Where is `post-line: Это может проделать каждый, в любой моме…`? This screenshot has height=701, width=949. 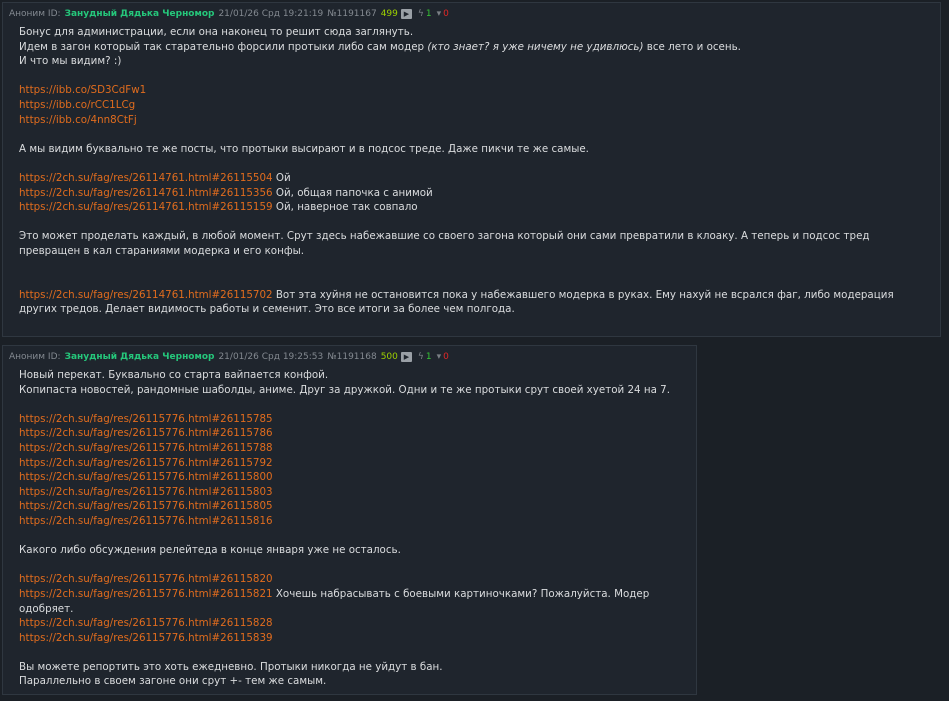 post-line: Это может проделать каждый, в любой моме… is located at coordinates (475, 243).